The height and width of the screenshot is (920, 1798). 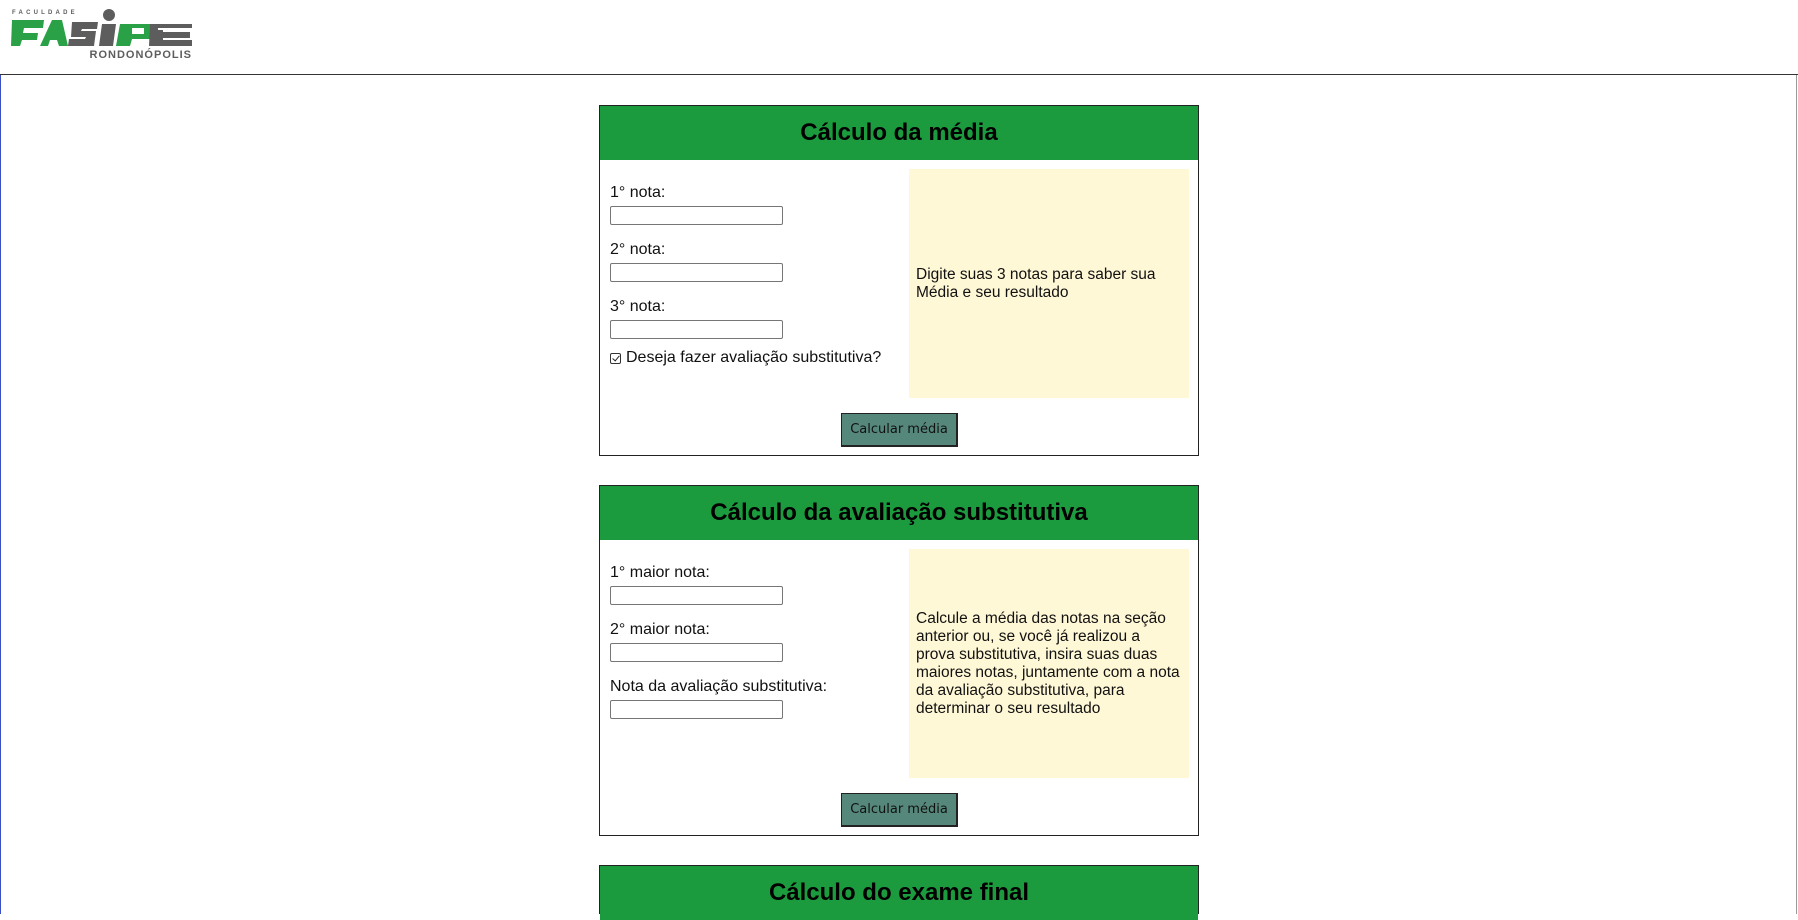 What do you see at coordinates (696, 709) in the screenshot?
I see `nota-substitutiva-input` at bounding box center [696, 709].